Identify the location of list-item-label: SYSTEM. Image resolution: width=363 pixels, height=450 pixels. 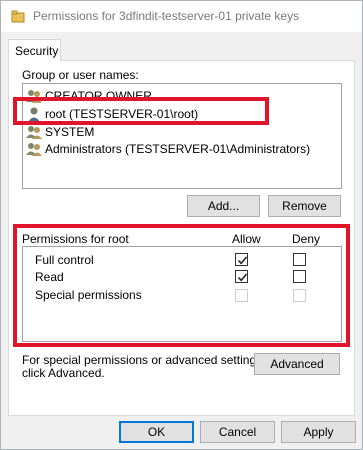
(70, 131).